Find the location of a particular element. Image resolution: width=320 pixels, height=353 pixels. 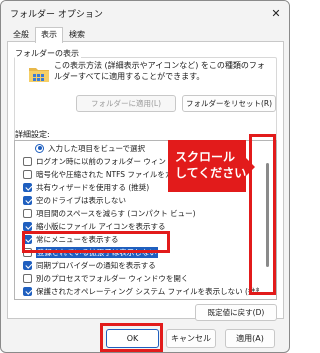

radio-button is located at coordinates (39, 148).